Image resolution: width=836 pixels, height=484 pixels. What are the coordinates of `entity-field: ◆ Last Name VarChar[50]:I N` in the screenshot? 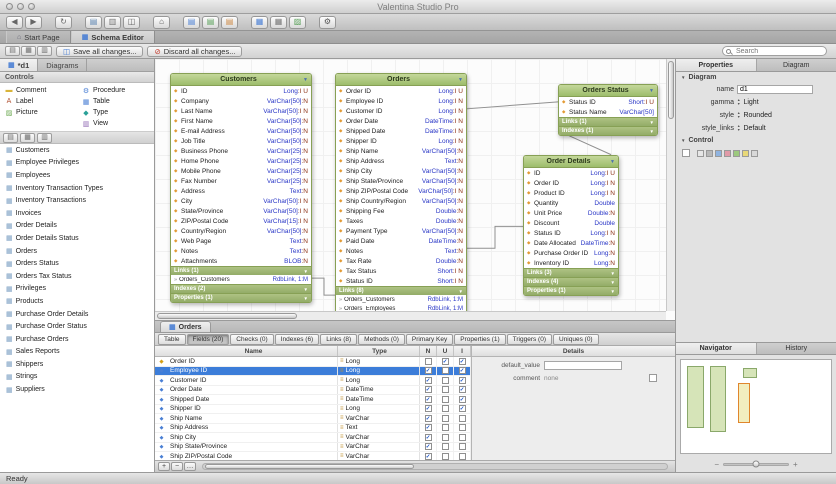 It's located at (241, 111).